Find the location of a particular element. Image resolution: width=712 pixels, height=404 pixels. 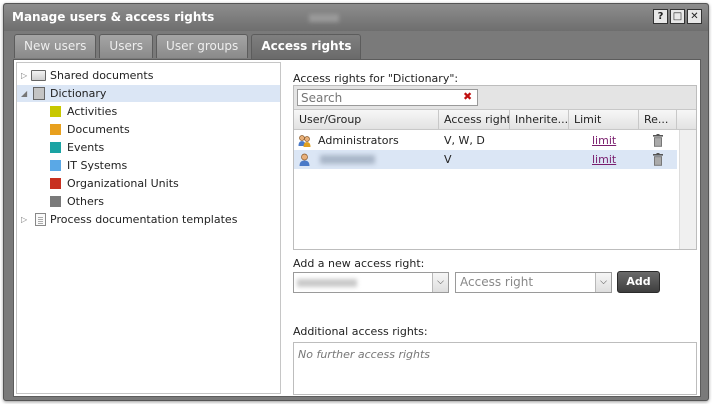

column-header-user-group: User/Group is located at coordinates (366, 120).